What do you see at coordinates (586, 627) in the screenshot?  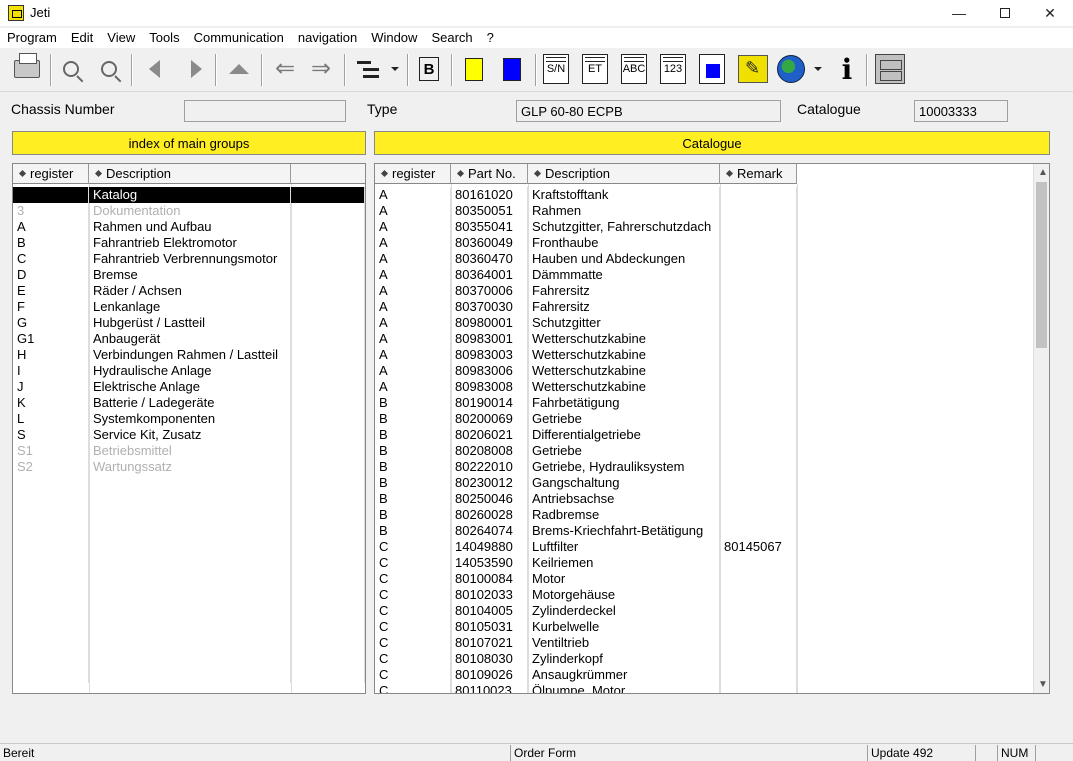 I see `table-row: C 80105031 Kurbelwelle` at bounding box center [586, 627].